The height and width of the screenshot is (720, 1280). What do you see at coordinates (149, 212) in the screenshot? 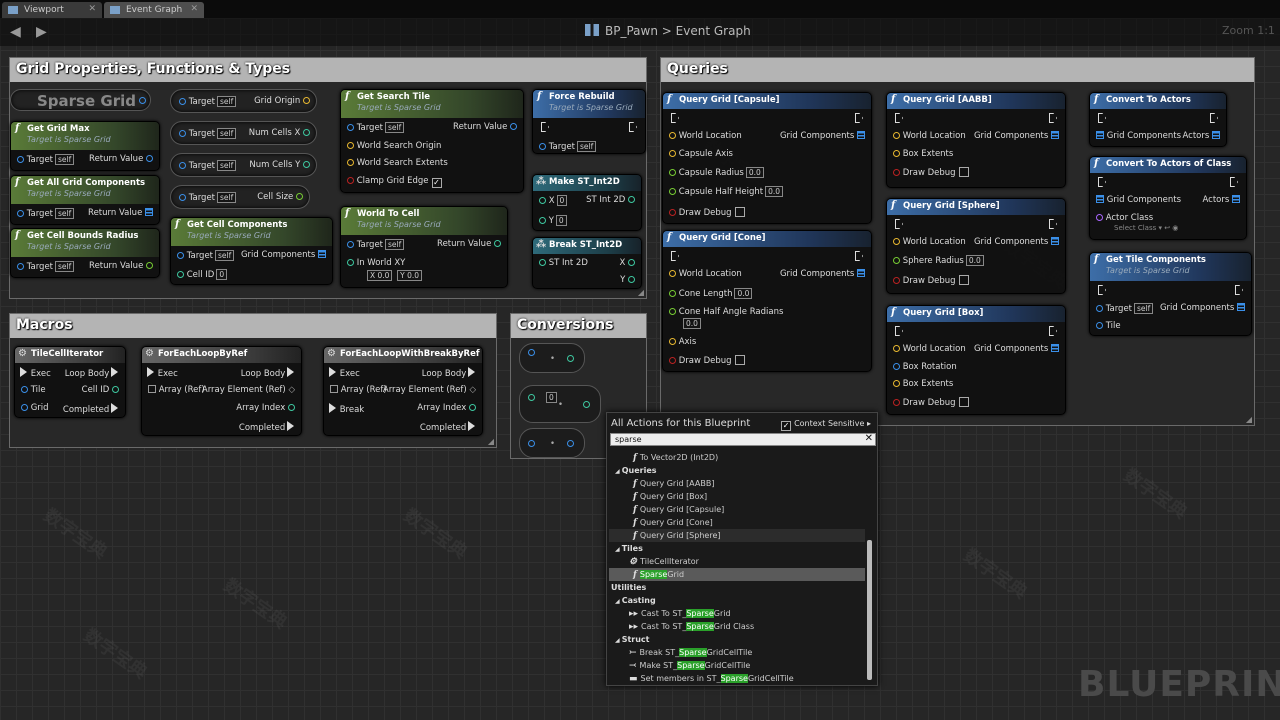
I see `array-return-pin` at bounding box center [149, 212].